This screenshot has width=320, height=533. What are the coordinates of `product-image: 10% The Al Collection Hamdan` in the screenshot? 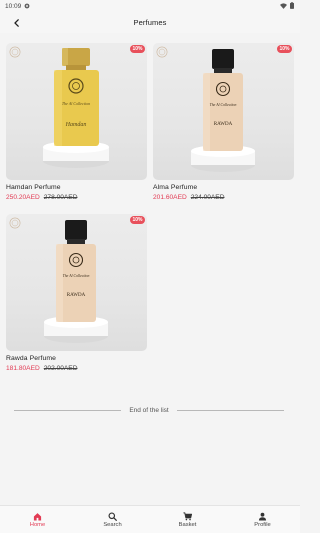 It's located at (76, 111).